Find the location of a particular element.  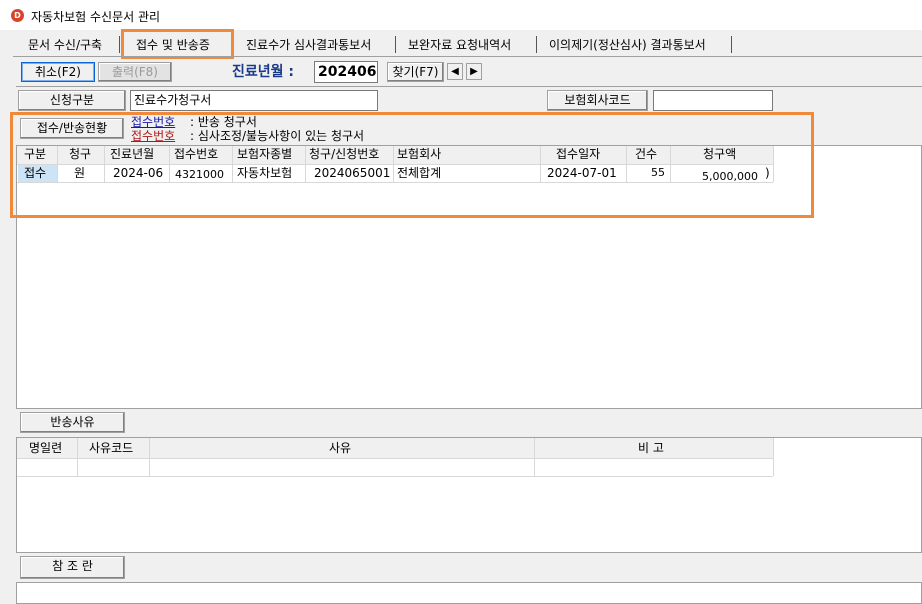

cancel-button: 취소(F2) is located at coordinates (58, 72).